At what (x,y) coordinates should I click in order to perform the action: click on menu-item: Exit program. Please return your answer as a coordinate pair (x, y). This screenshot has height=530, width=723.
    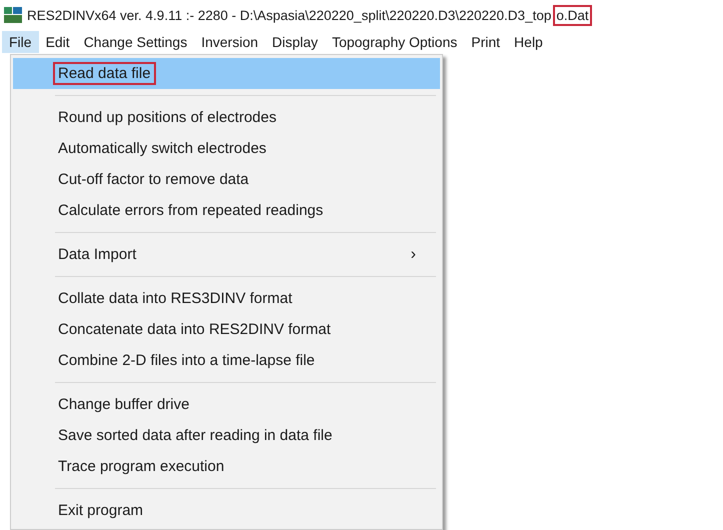
    Looking at the image, I should click on (226, 510).